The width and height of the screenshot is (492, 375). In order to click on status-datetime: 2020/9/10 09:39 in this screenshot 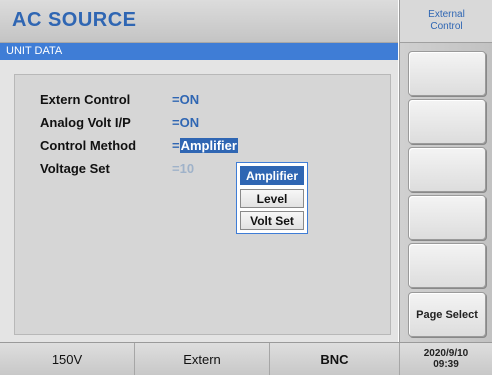, I will do `click(446, 359)`.